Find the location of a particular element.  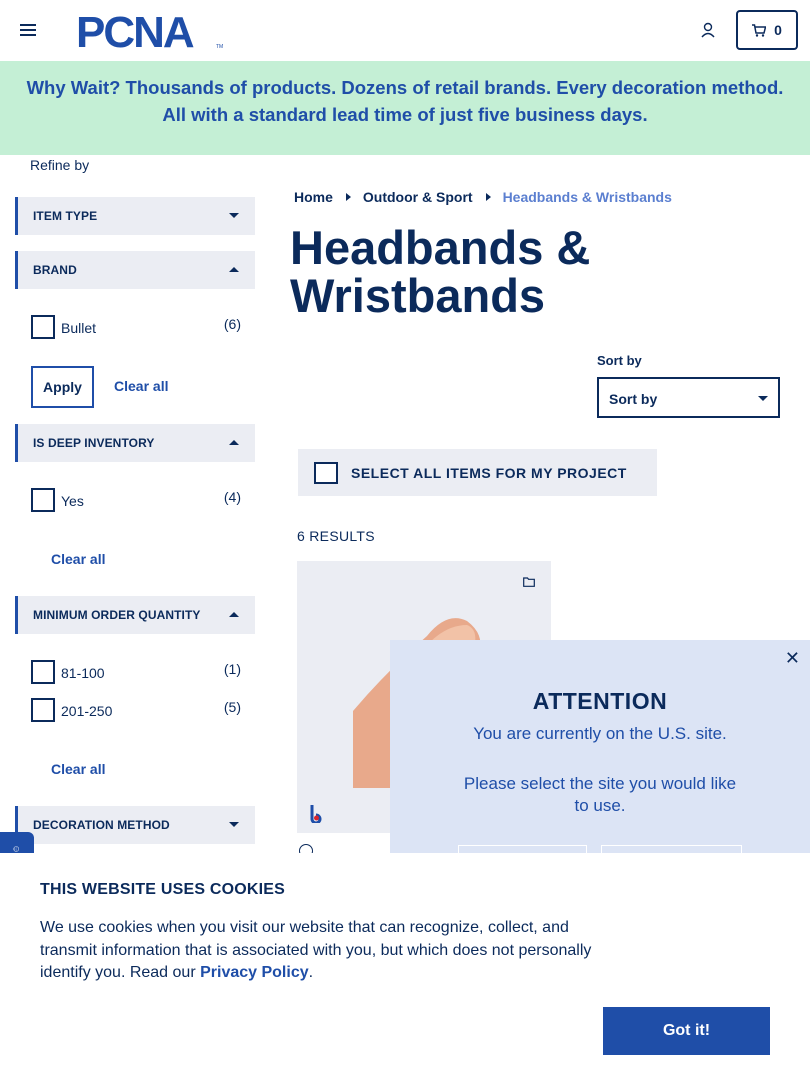

option-label: 81-100 is located at coordinates (83, 673).